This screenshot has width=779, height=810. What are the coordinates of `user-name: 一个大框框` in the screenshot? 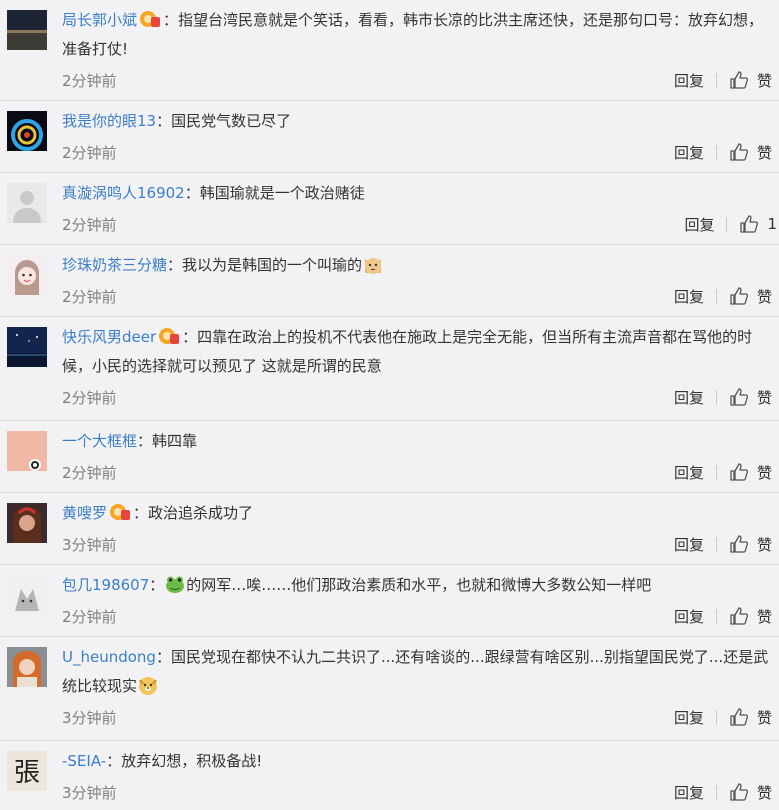 It's located at (99, 441).